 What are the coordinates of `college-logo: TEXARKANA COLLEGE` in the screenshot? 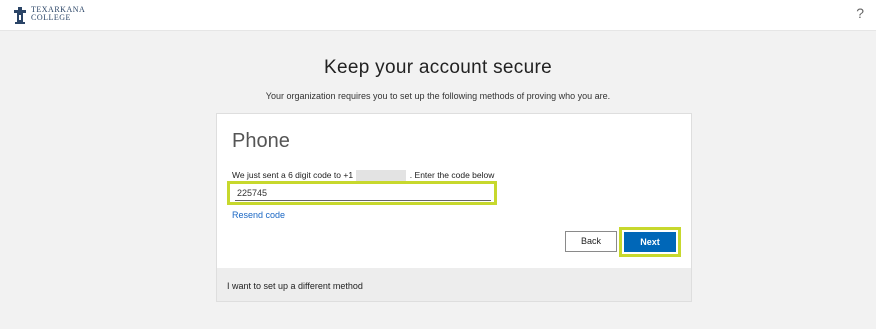 It's located at (48, 15).